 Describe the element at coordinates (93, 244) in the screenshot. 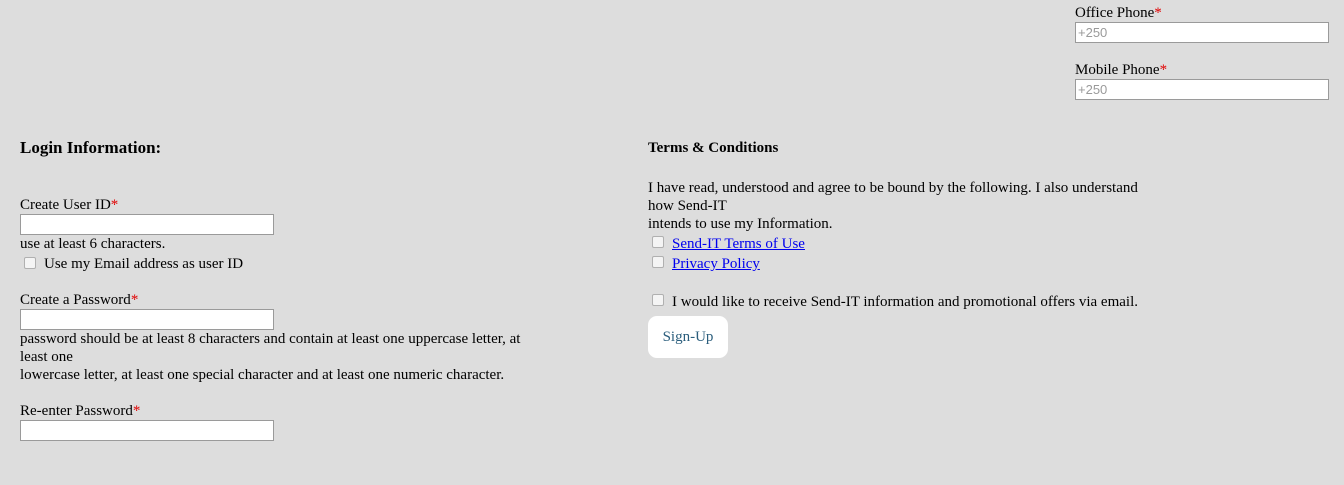

I see `user-id-hint: use at least 6 characters.` at that location.